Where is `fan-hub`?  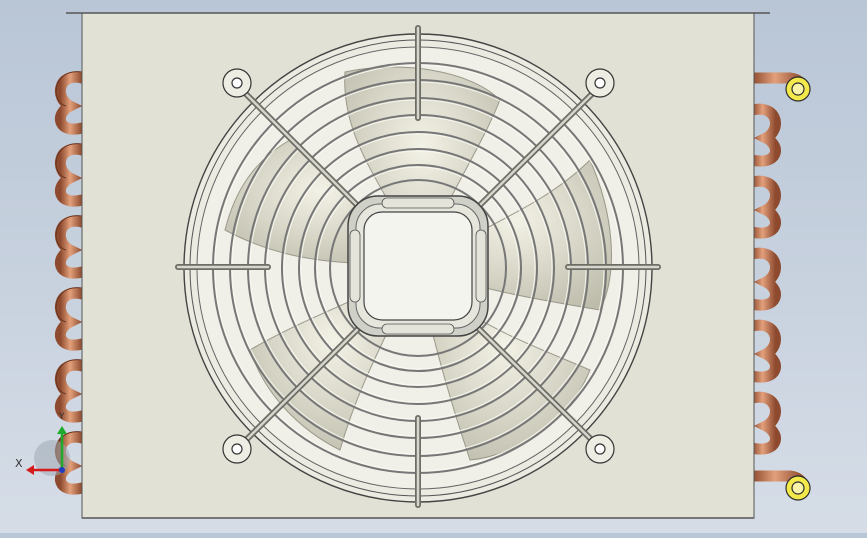 fan-hub is located at coordinates (418, 266).